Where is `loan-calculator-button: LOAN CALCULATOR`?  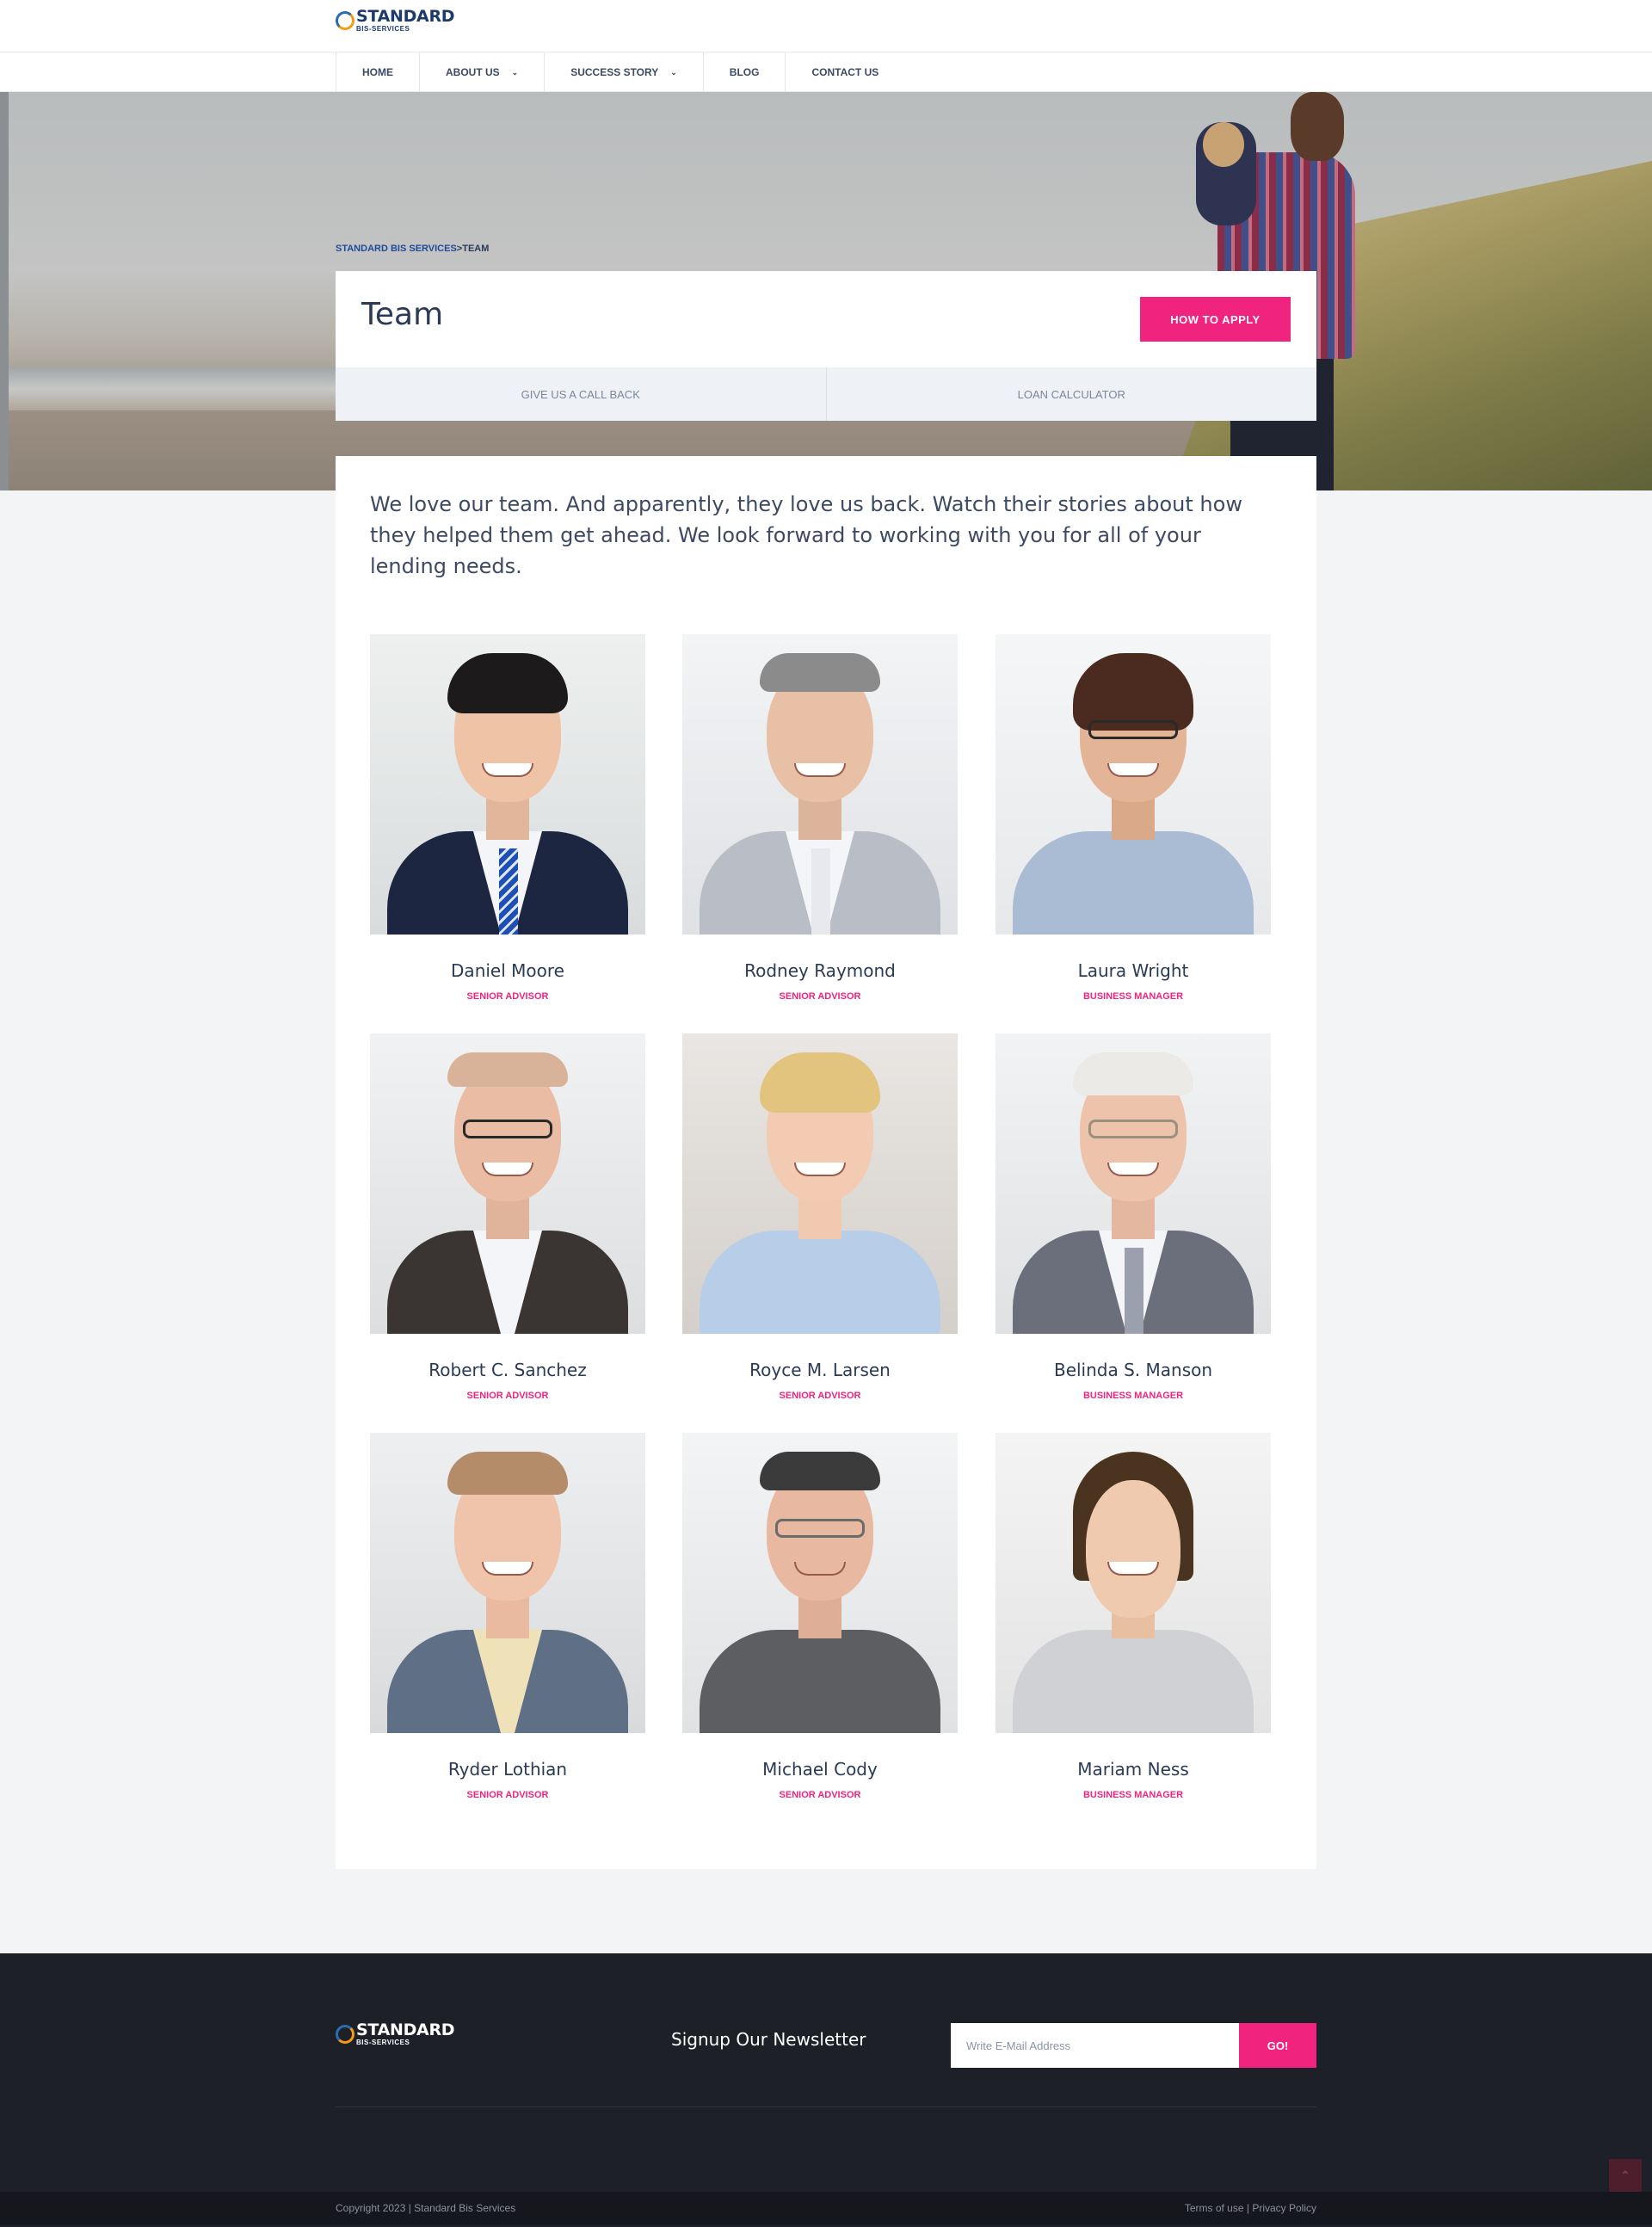 loan-calculator-button: LOAN CALCULATOR is located at coordinates (1071, 394).